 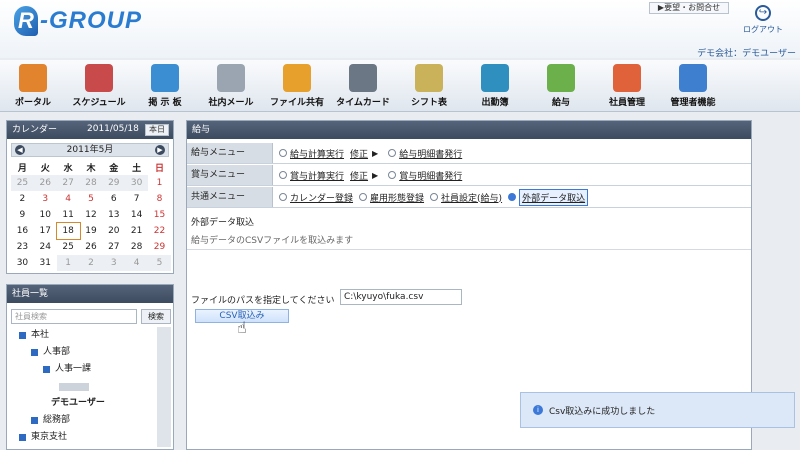 I want to click on nav-item: ポータル, so click(x=33, y=86).